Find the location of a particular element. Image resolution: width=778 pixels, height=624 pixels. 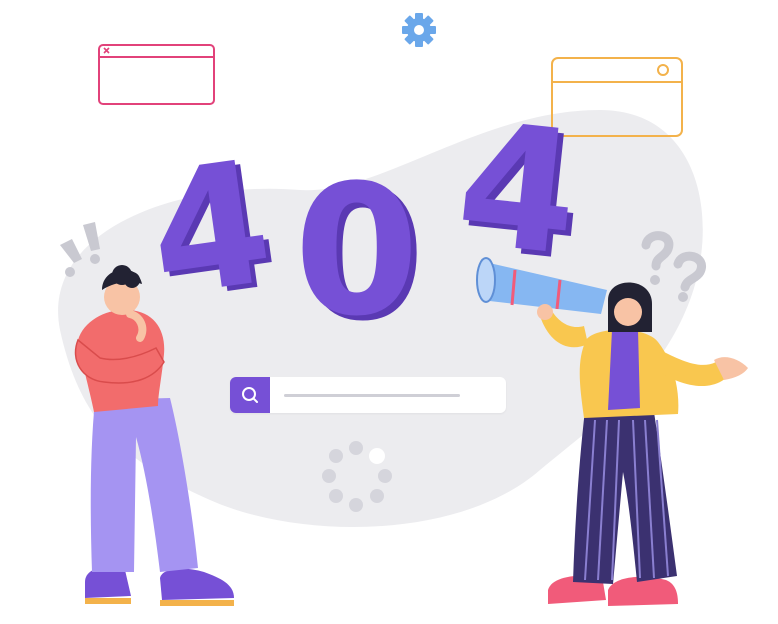

search-bar is located at coordinates (368, 395).